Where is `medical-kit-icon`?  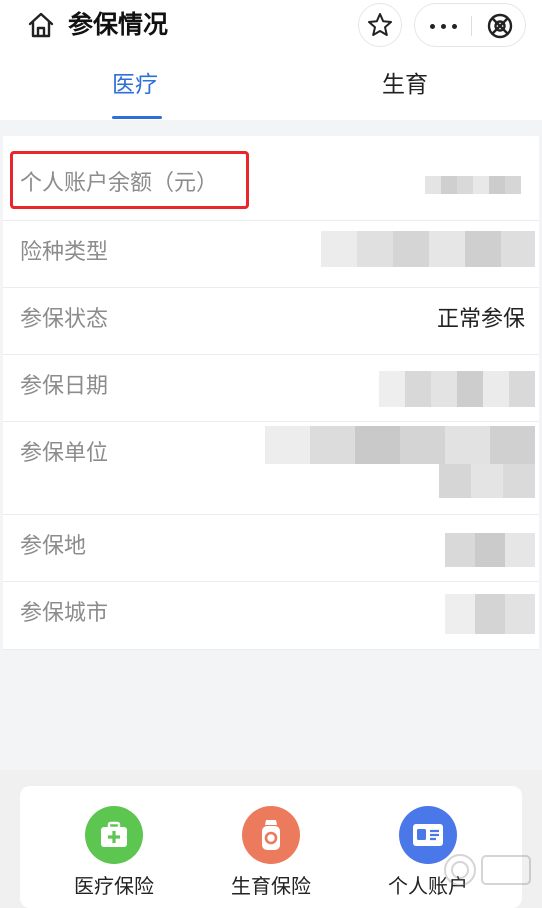
medical-kit-icon is located at coordinates (114, 835).